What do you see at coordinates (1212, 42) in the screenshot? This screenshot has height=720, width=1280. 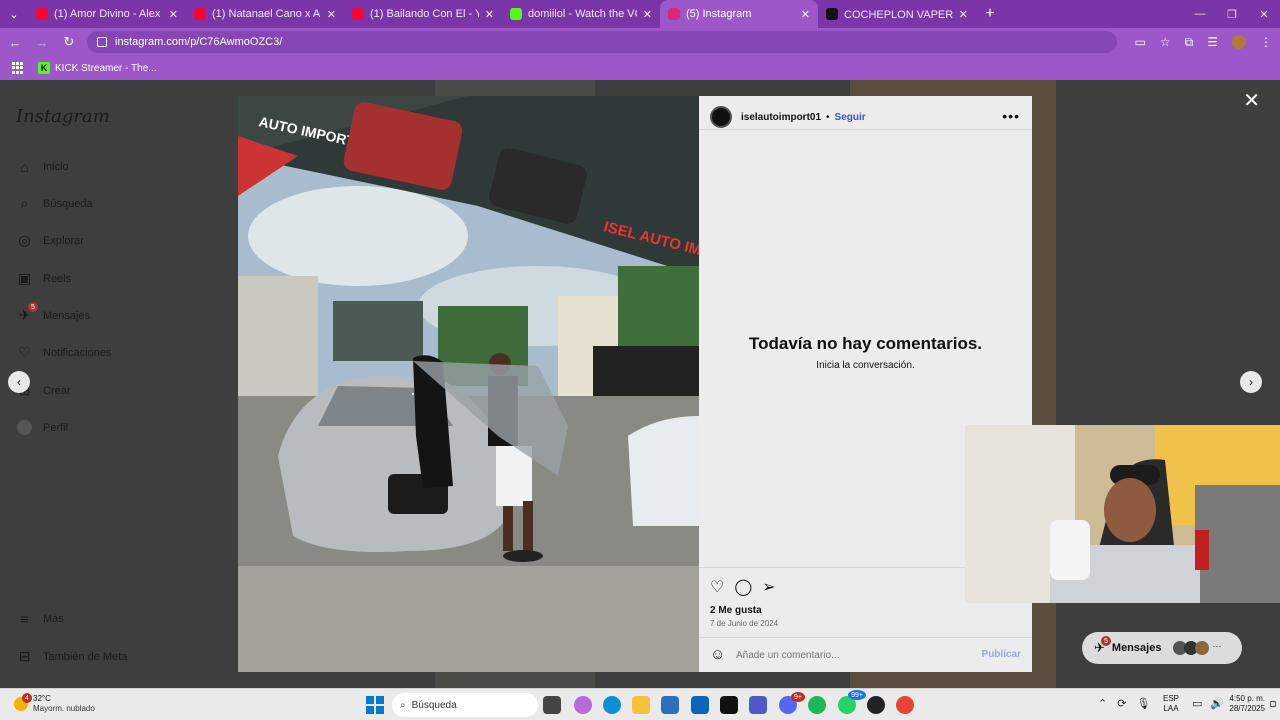 I see `reading-list-icon: ☰` at bounding box center [1212, 42].